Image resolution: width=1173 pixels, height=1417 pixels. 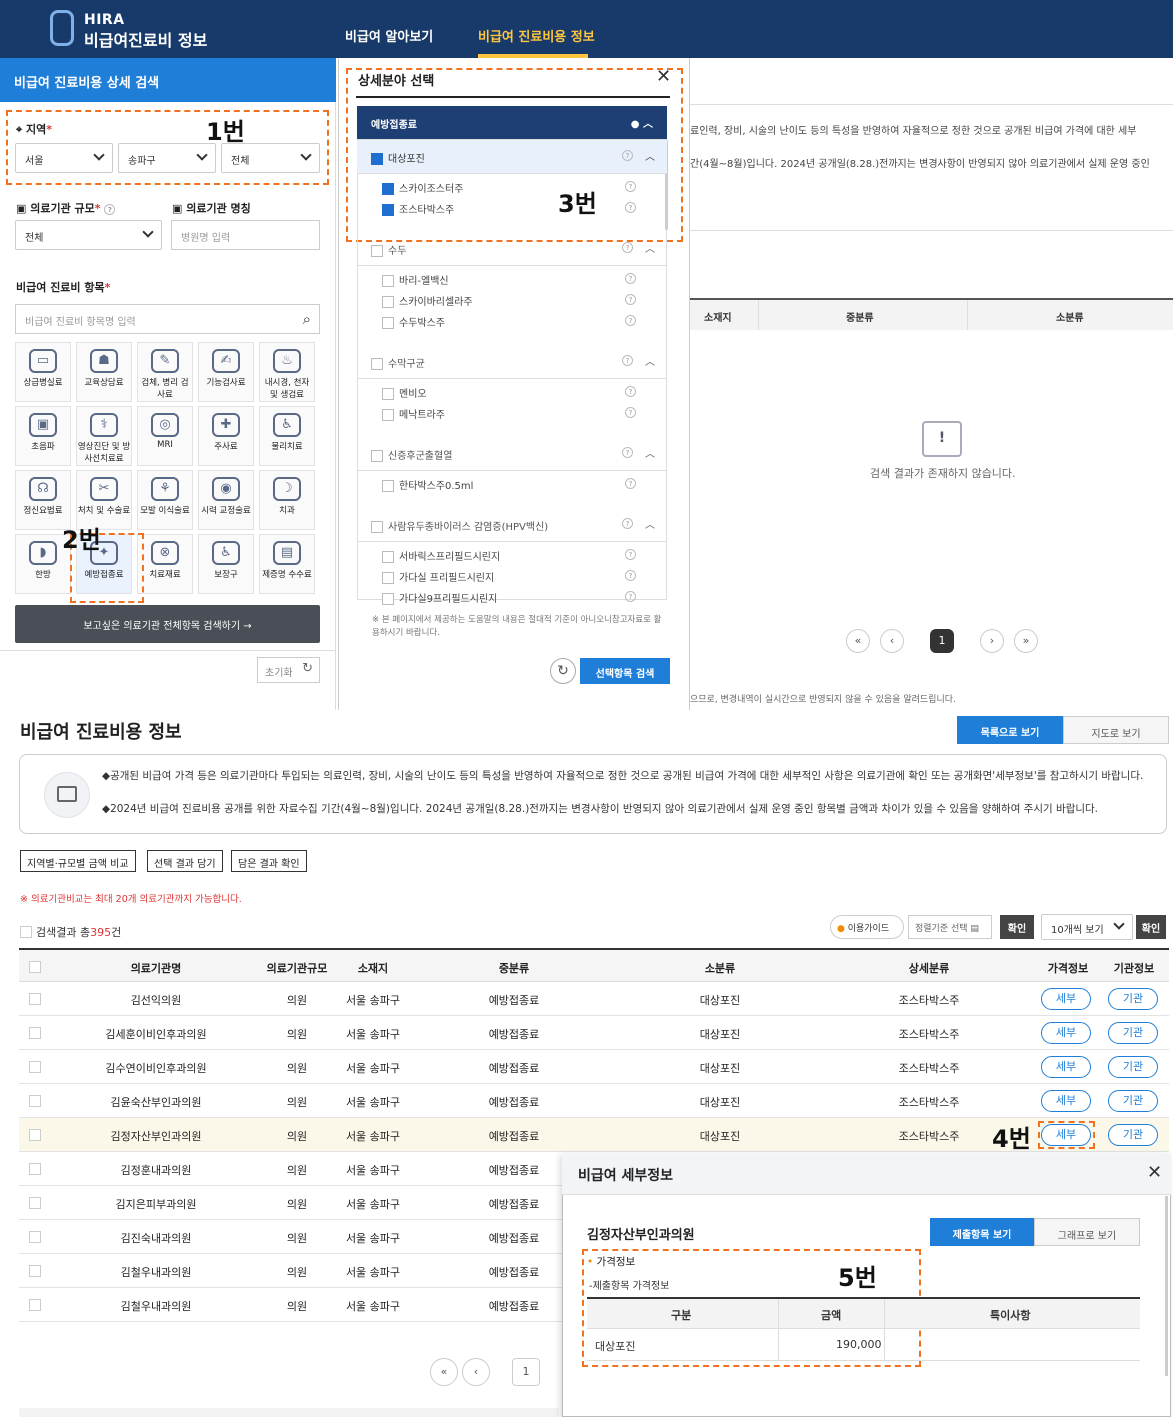 What do you see at coordinates (43, 372) in the screenshot?
I see `category-1: ▭ 상급병실료` at bounding box center [43, 372].